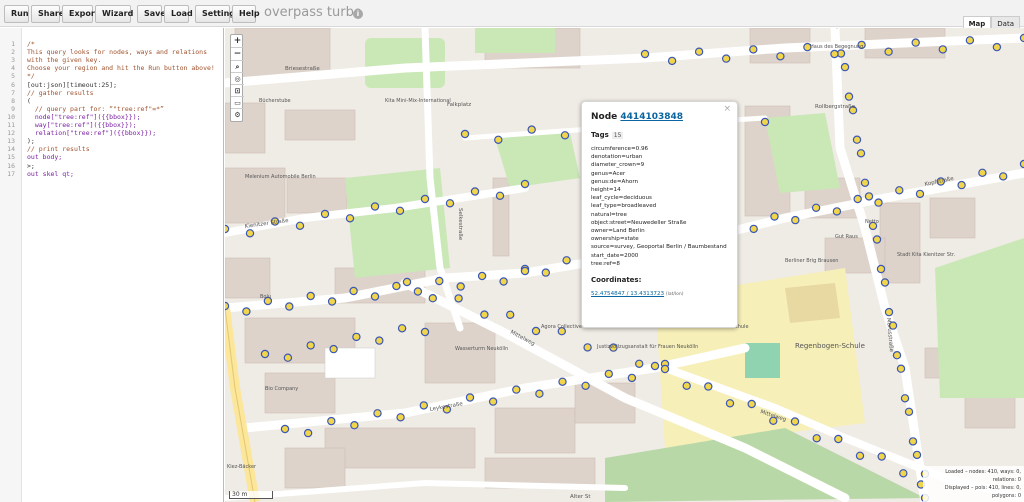 The image size is (1024, 502). What do you see at coordinates (237, 67) in the screenshot?
I see `search-icon: ⌕` at bounding box center [237, 67].